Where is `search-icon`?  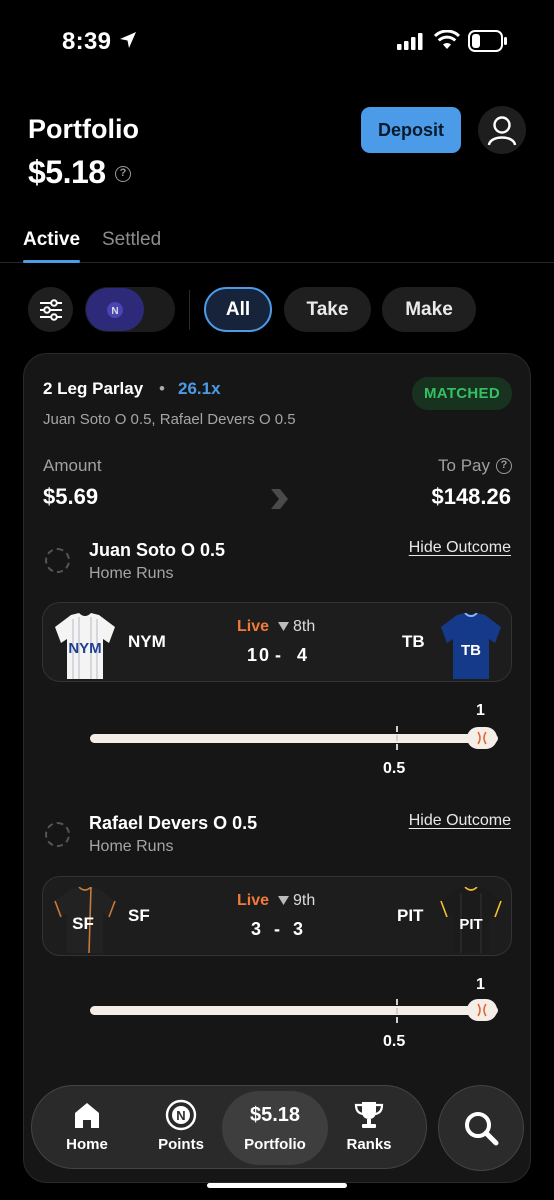 search-icon is located at coordinates (482, 1129).